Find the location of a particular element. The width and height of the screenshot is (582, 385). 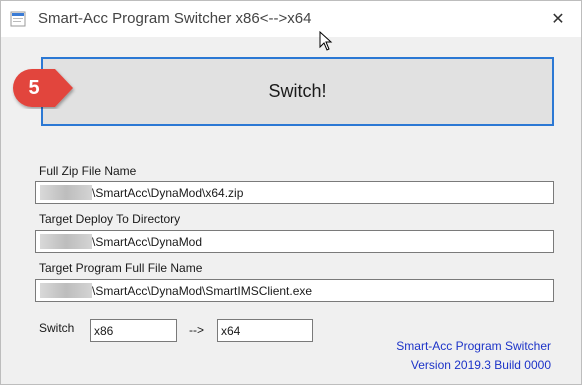

program-file-input: \SmartAcc\DynaMod\SmartIMSClient.exe is located at coordinates (294, 290).